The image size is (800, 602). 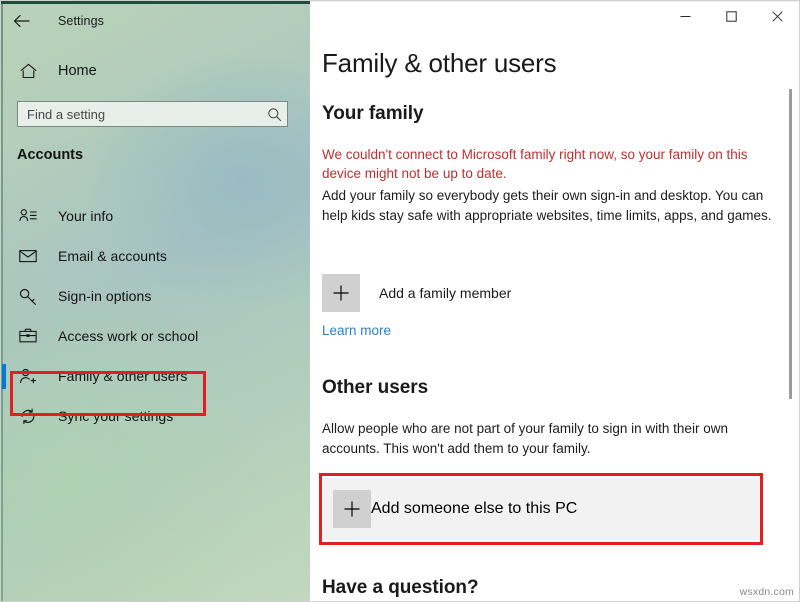 I want to click on sidebar-item-home-label: Home, so click(x=77, y=71).